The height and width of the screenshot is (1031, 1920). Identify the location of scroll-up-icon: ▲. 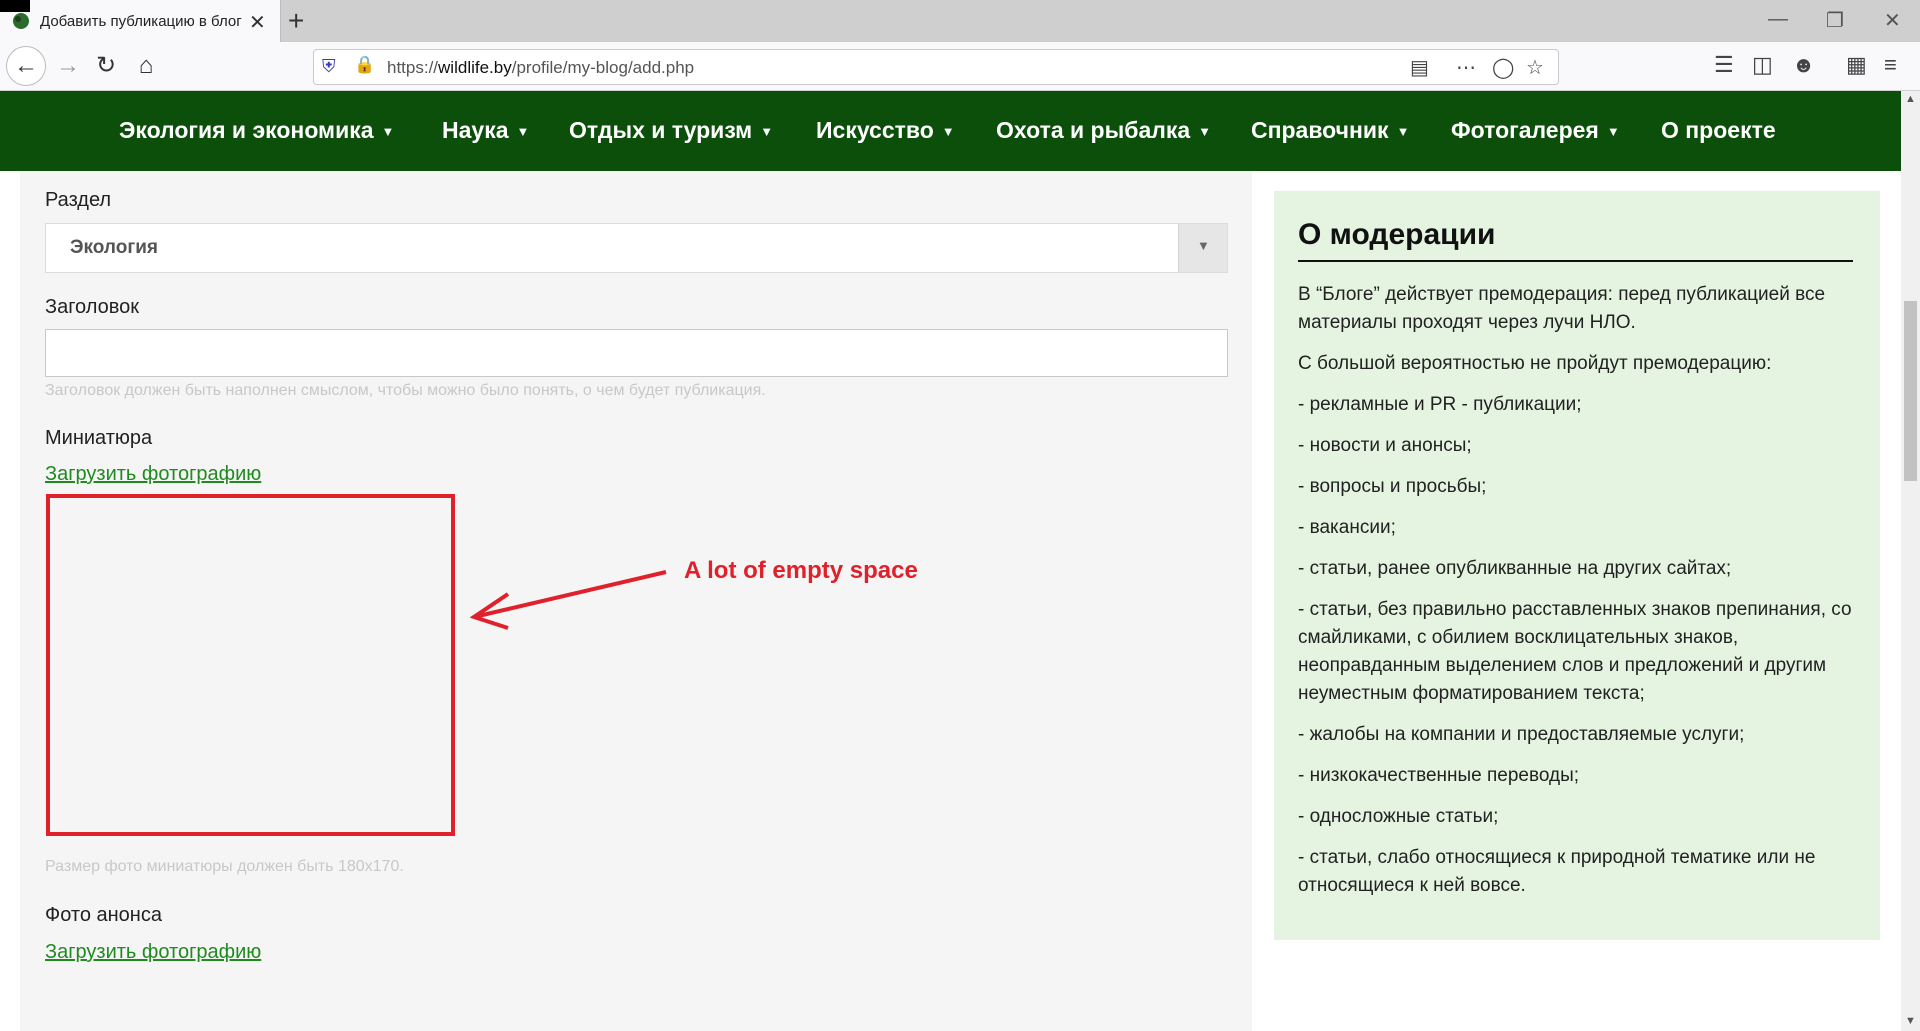
(1910, 99).